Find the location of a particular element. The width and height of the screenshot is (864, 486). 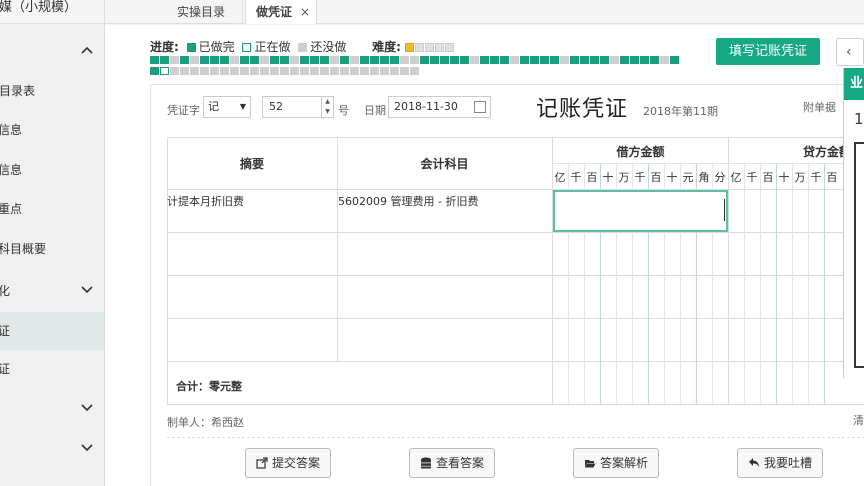

collapse-panel-button: ‹ is located at coordinates (850, 52).